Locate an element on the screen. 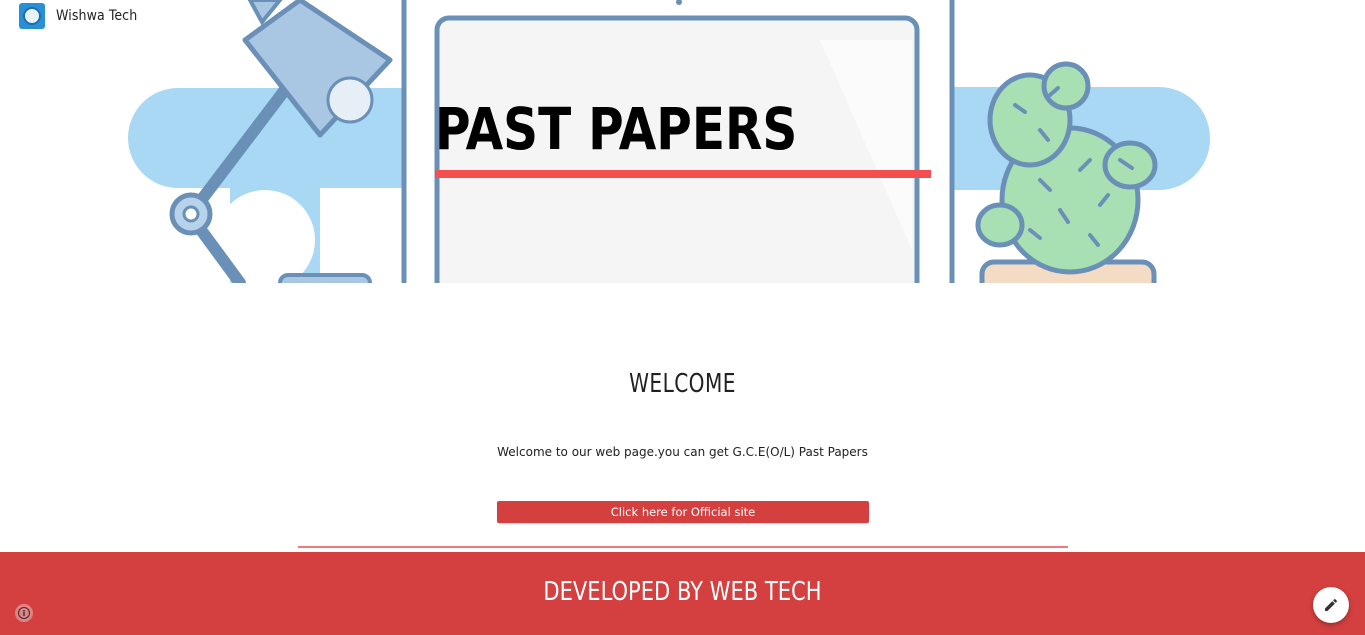  logo-emblem is located at coordinates (32, 16).